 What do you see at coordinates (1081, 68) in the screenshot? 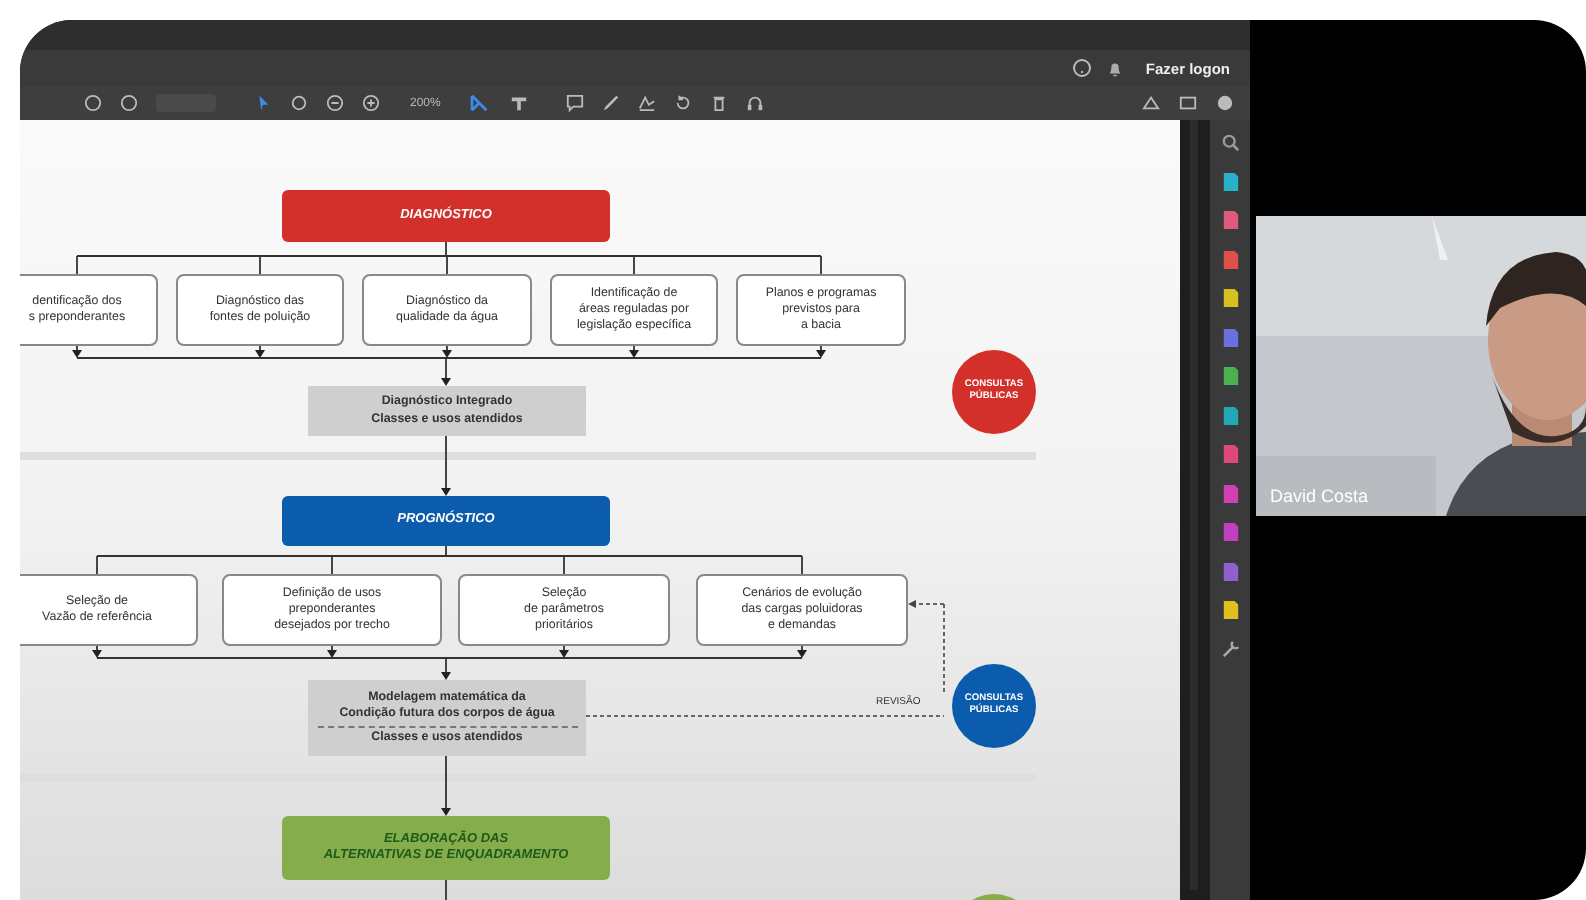
I see `help-icon` at bounding box center [1081, 68].